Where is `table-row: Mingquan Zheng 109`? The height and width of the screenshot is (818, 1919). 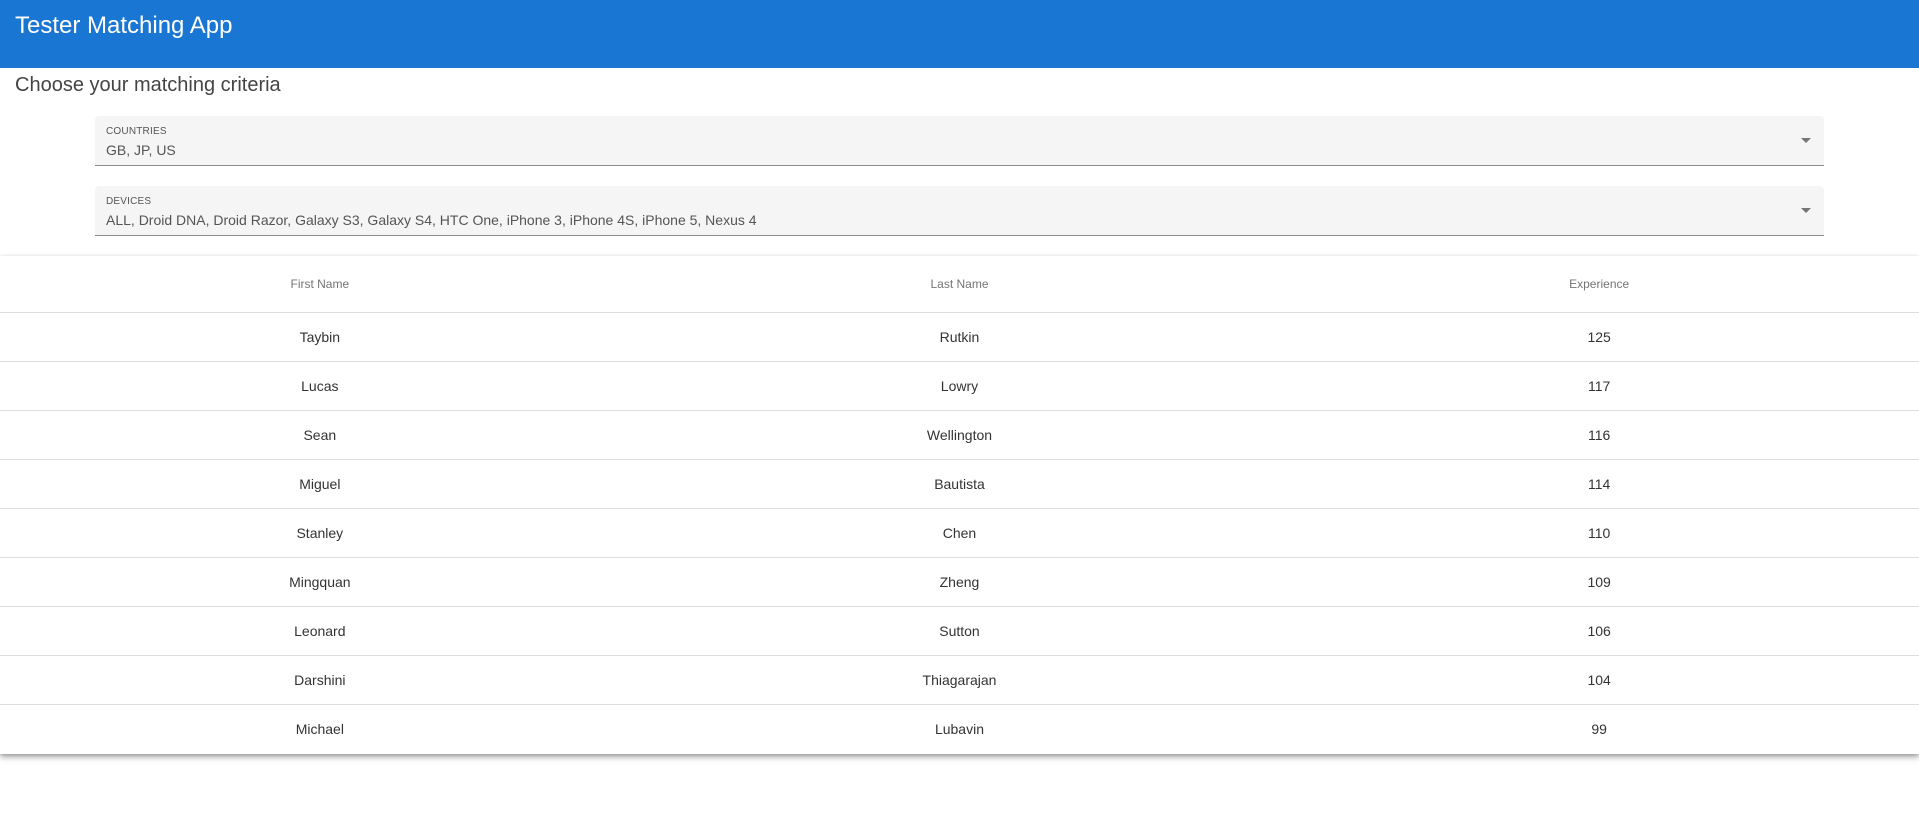
table-row: Mingquan Zheng 109 is located at coordinates (959, 582).